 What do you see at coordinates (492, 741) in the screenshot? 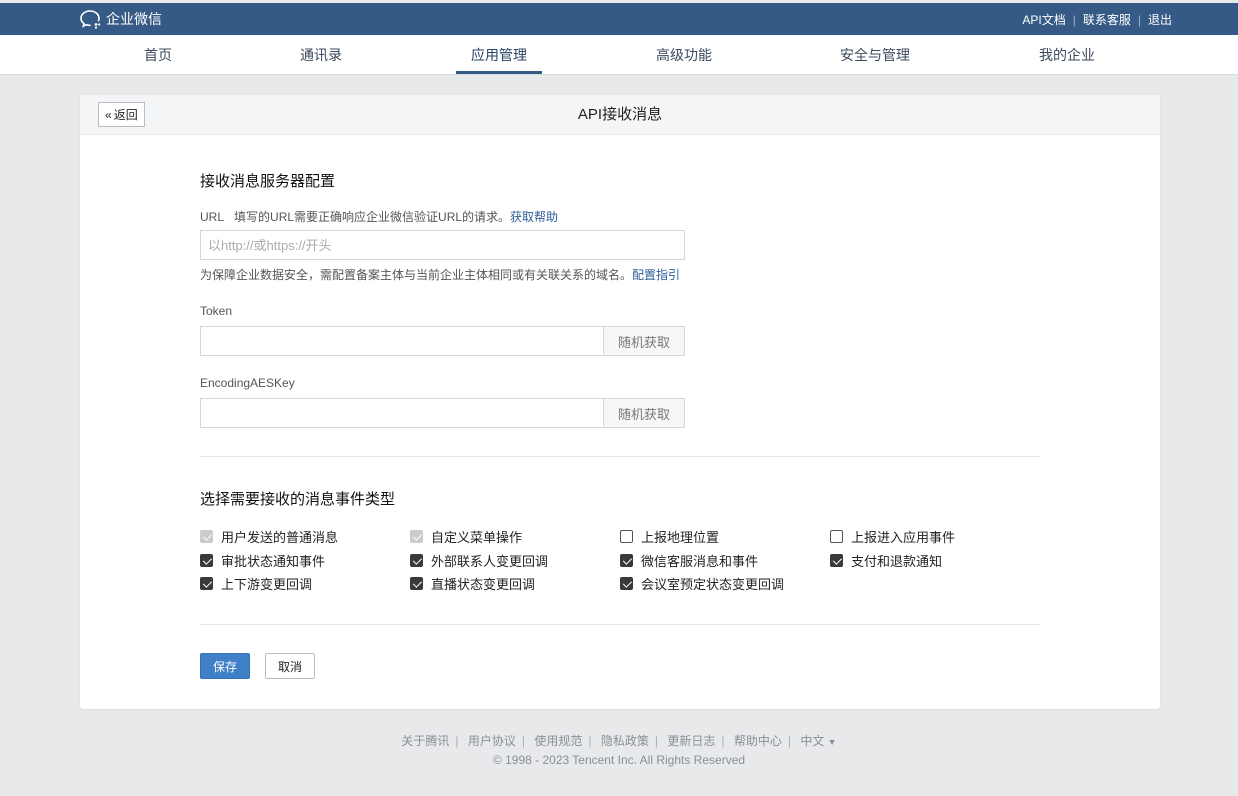
I see `footer-user-agreement-link: 用户协议` at bounding box center [492, 741].